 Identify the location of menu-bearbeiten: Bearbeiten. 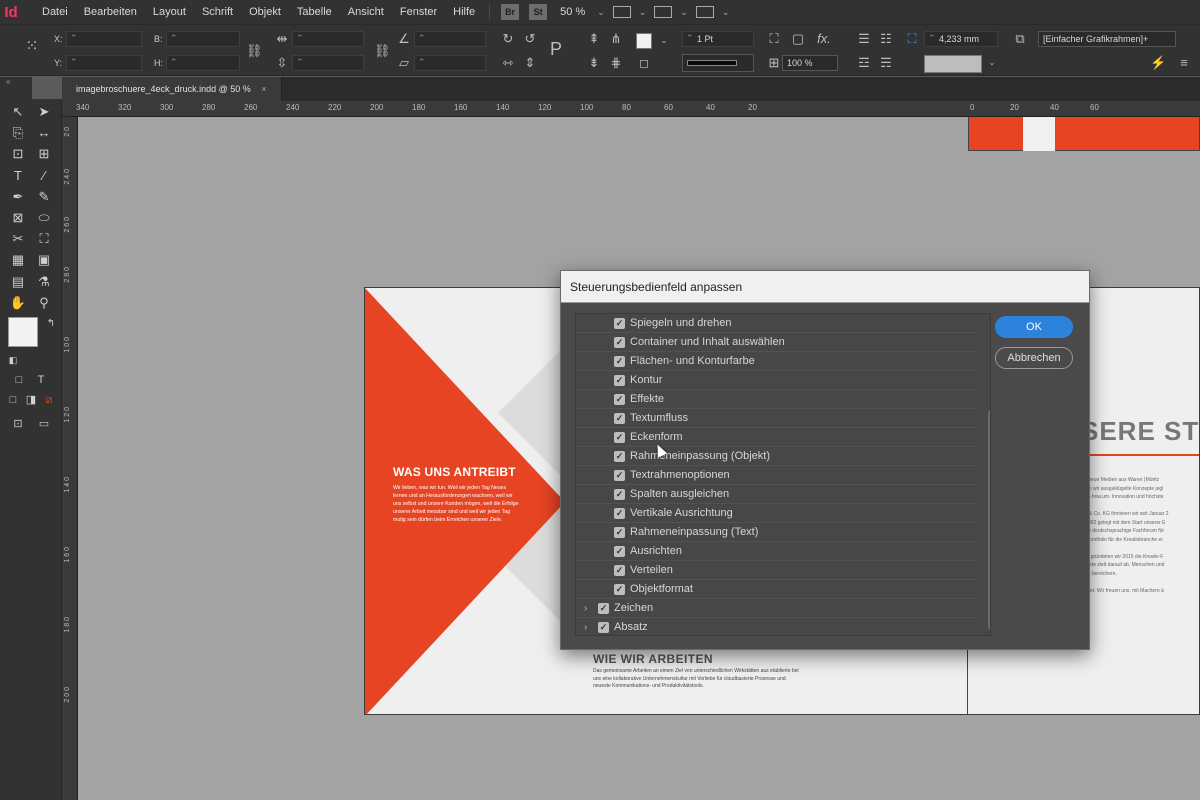
(110, 12).